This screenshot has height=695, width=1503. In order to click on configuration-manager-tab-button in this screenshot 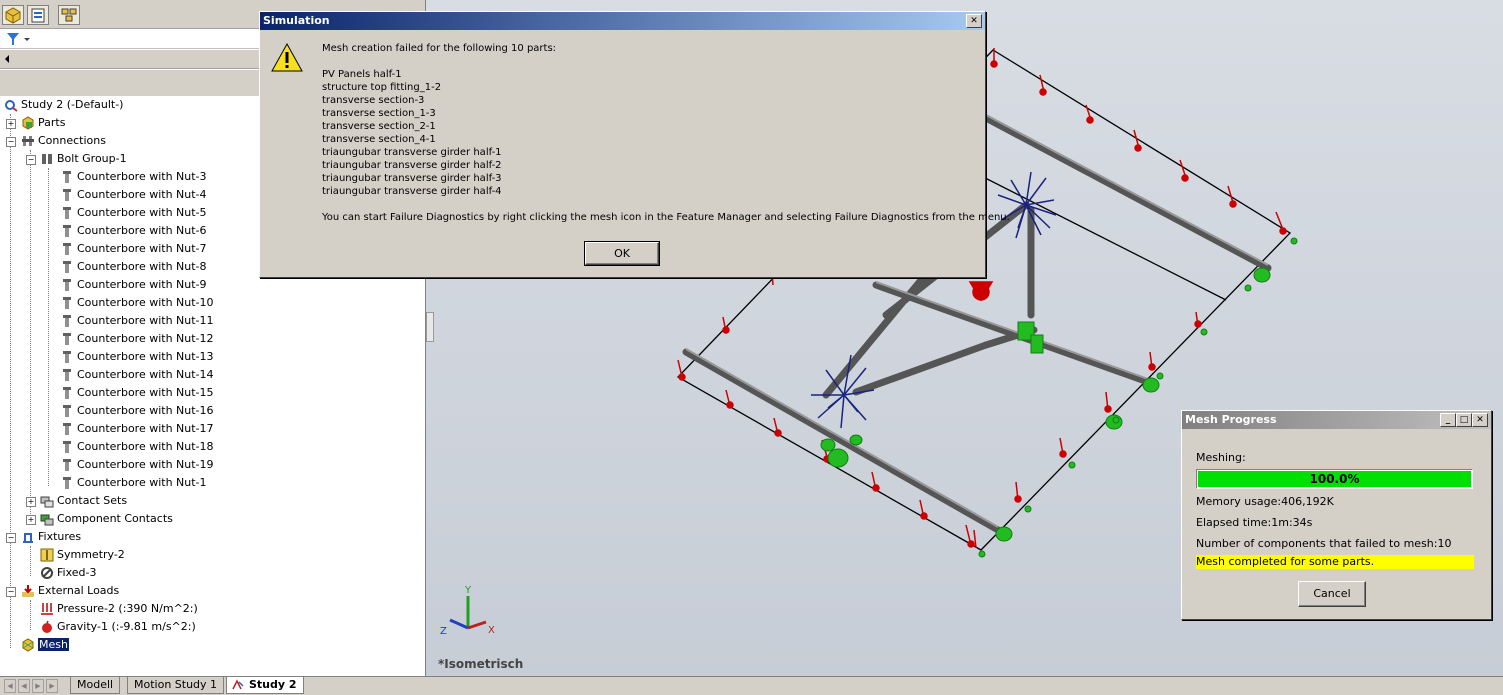, I will do `click(69, 15)`.